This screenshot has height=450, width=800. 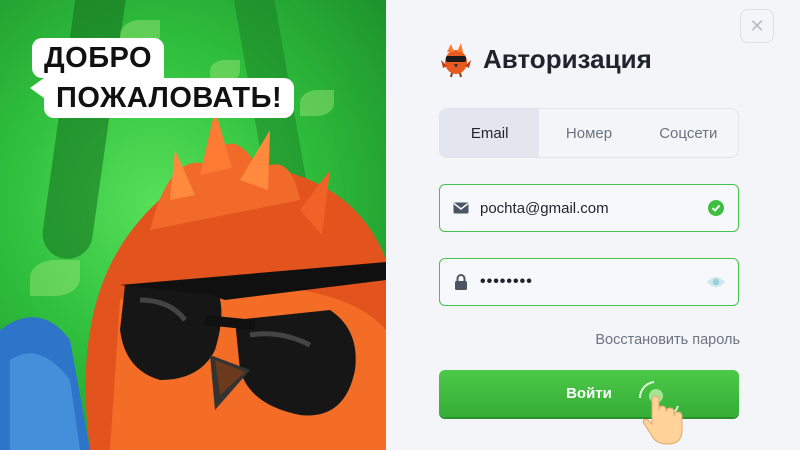 What do you see at coordinates (589, 393) in the screenshot?
I see `login-button: Войти` at bounding box center [589, 393].